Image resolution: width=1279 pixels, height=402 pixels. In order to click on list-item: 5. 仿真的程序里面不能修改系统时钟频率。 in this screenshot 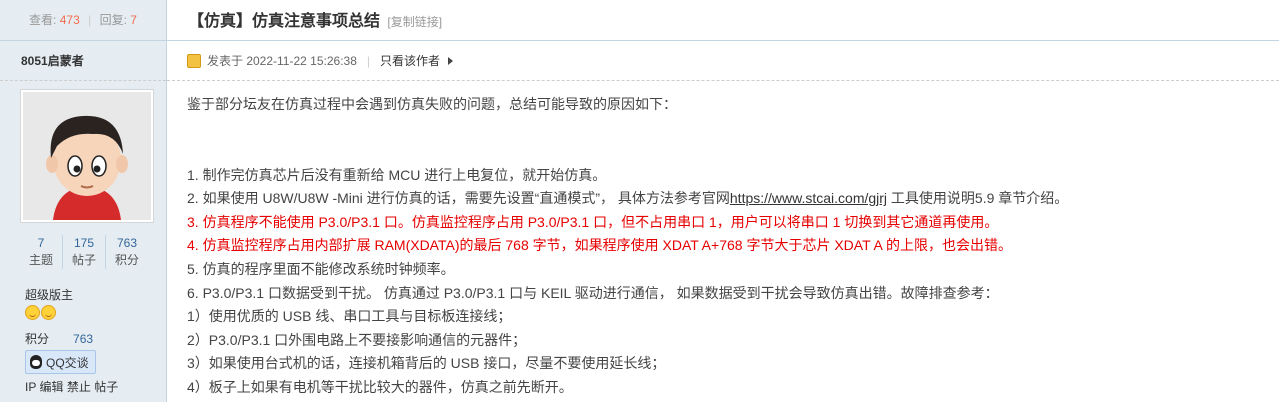, I will do `click(321, 268)`.